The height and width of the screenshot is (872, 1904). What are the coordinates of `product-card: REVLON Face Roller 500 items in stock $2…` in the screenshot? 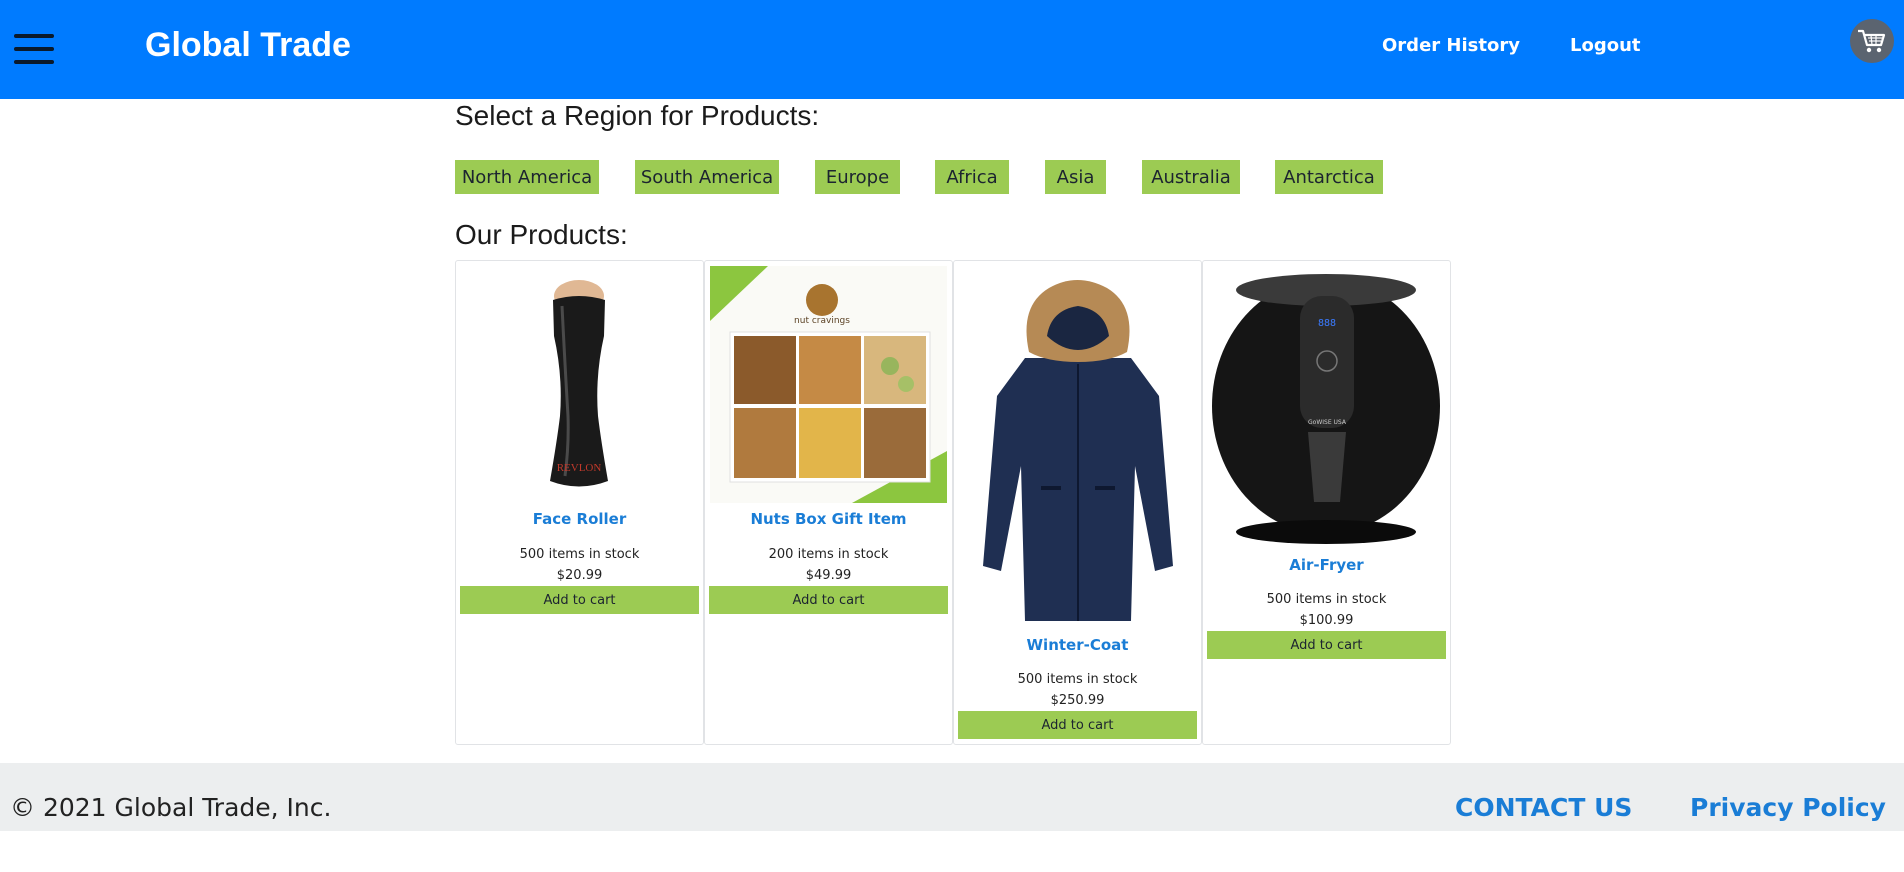 It's located at (579, 502).